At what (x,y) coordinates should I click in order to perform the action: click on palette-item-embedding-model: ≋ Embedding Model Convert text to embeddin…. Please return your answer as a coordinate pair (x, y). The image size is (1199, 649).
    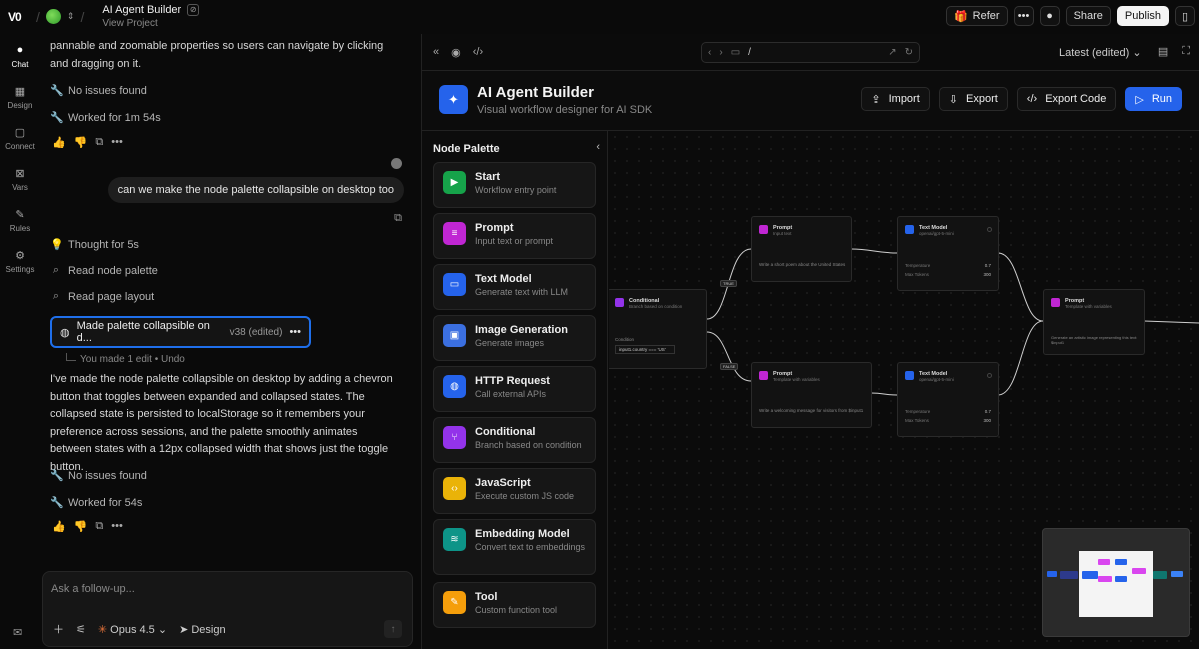
    Looking at the image, I should click on (514, 547).